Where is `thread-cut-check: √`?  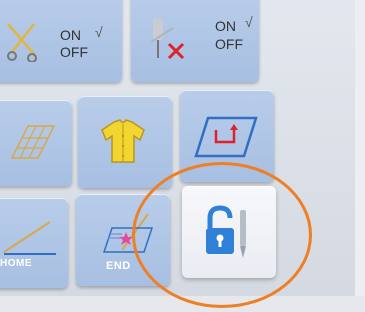
thread-cut-check: √ is located at coordinates (99, 32).